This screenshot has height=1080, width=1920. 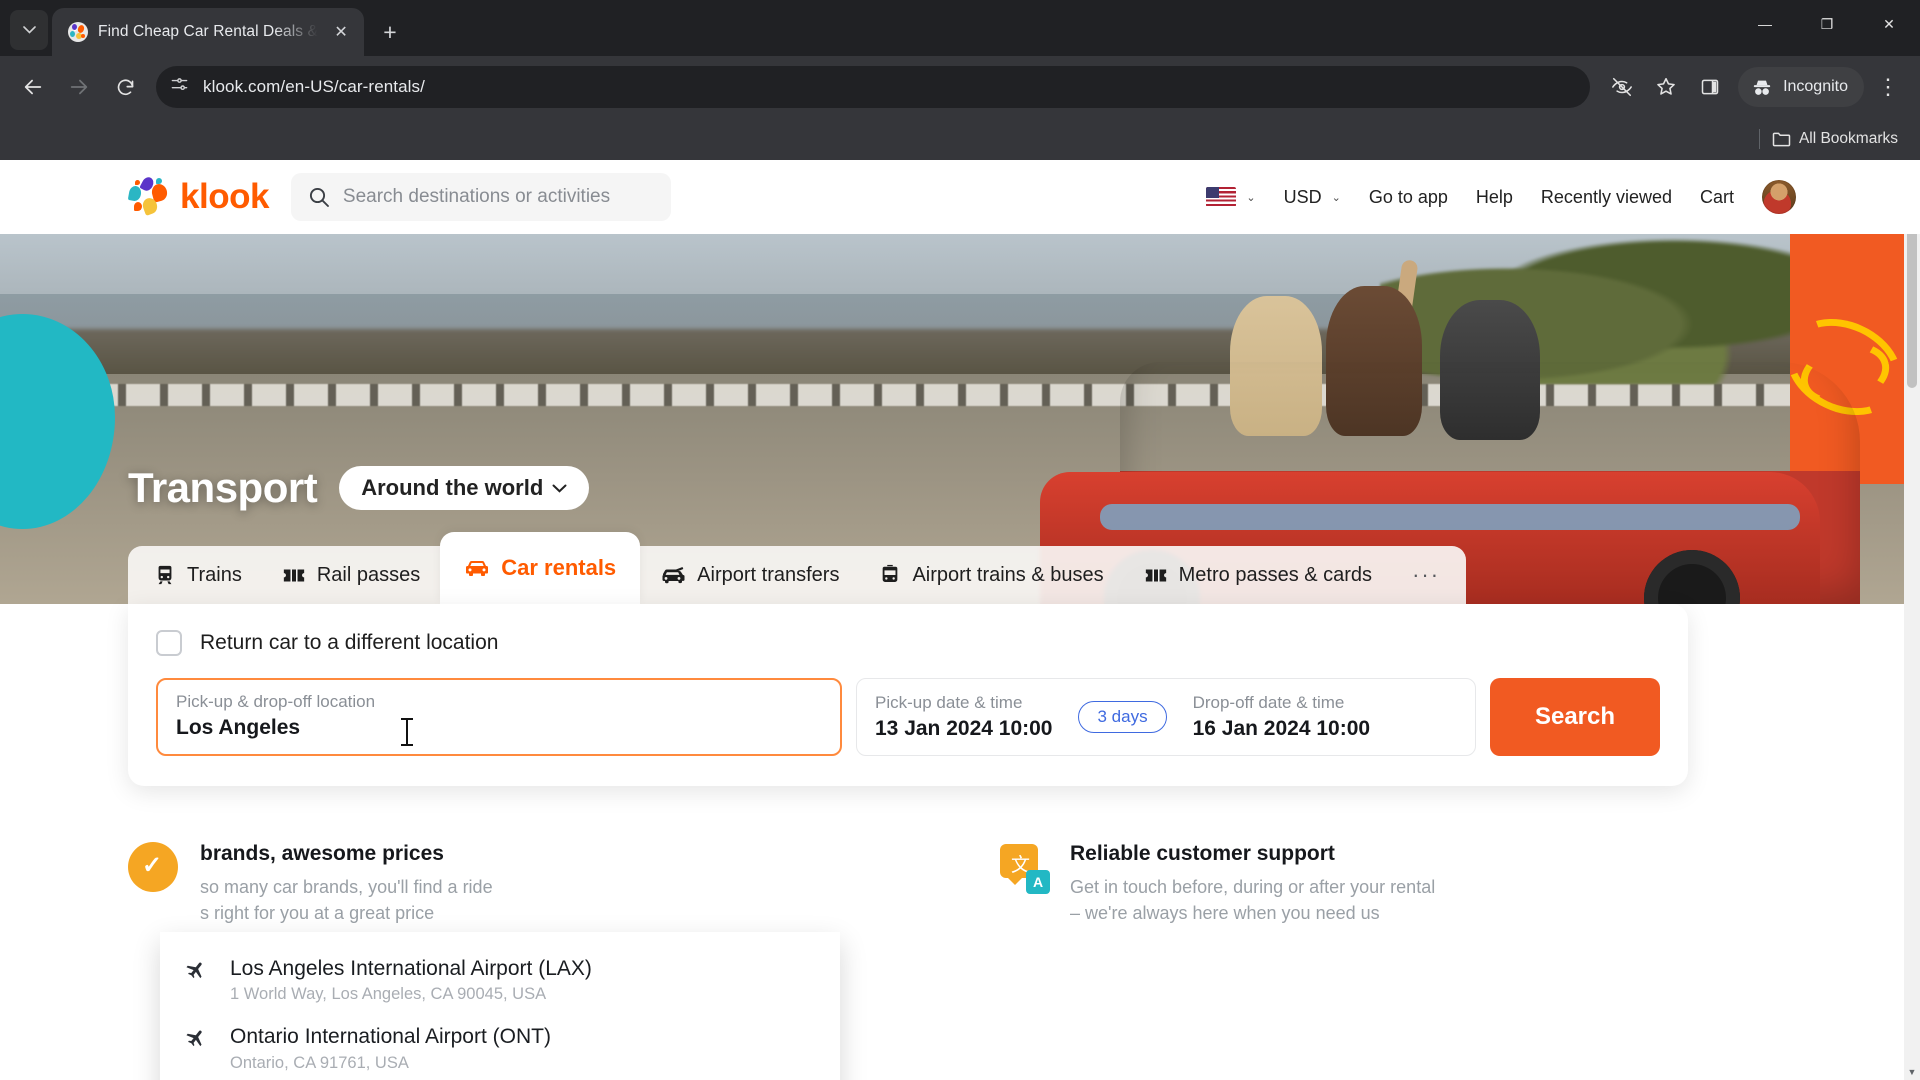 I want to click on browser-menu-icon: ⋮, so click(x=1888, y=87).